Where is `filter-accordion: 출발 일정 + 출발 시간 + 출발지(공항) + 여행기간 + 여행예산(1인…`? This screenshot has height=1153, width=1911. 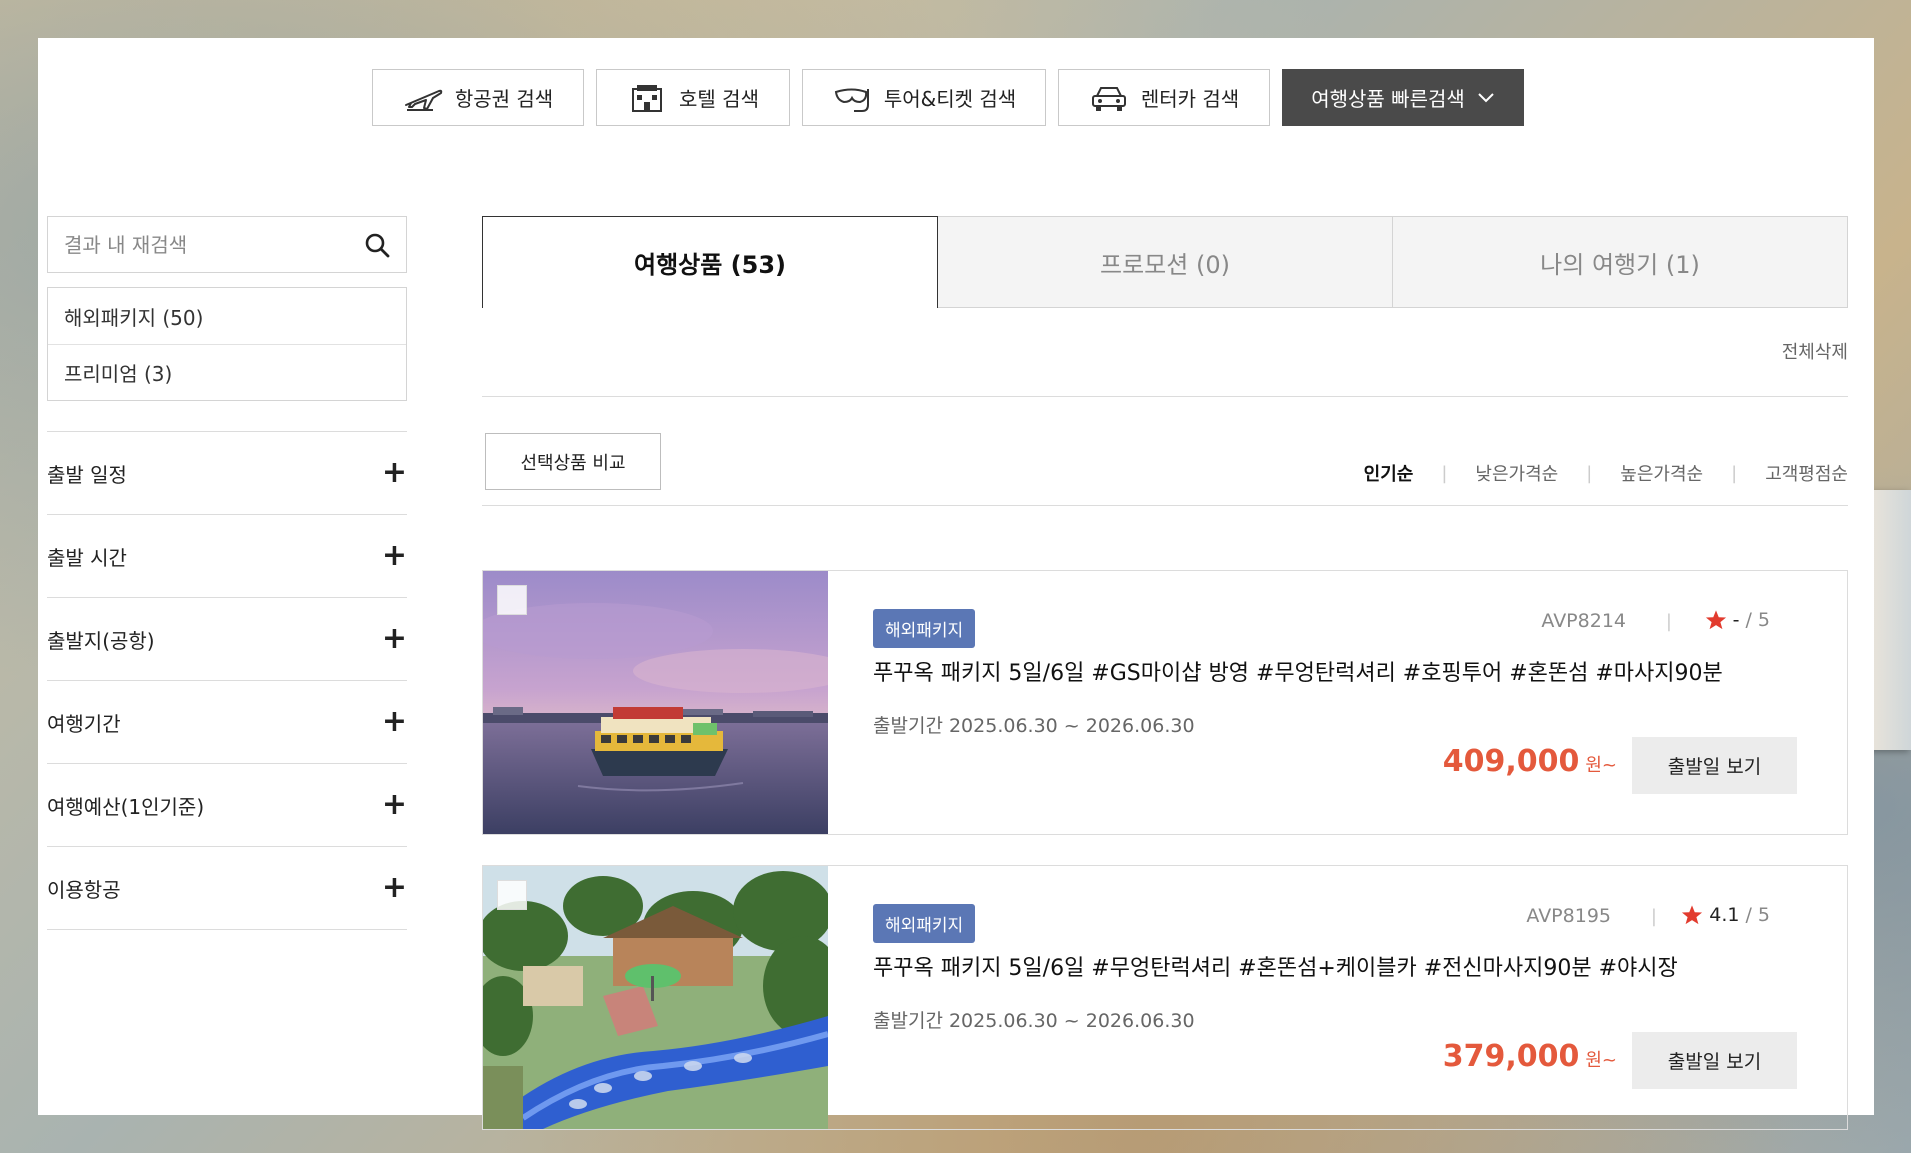 filter-accordion: 출발 일정 + 출발 시간 + 출발지(공항) + 여행기간 + 여행예산(1인… is located at coordinates (227, 680).